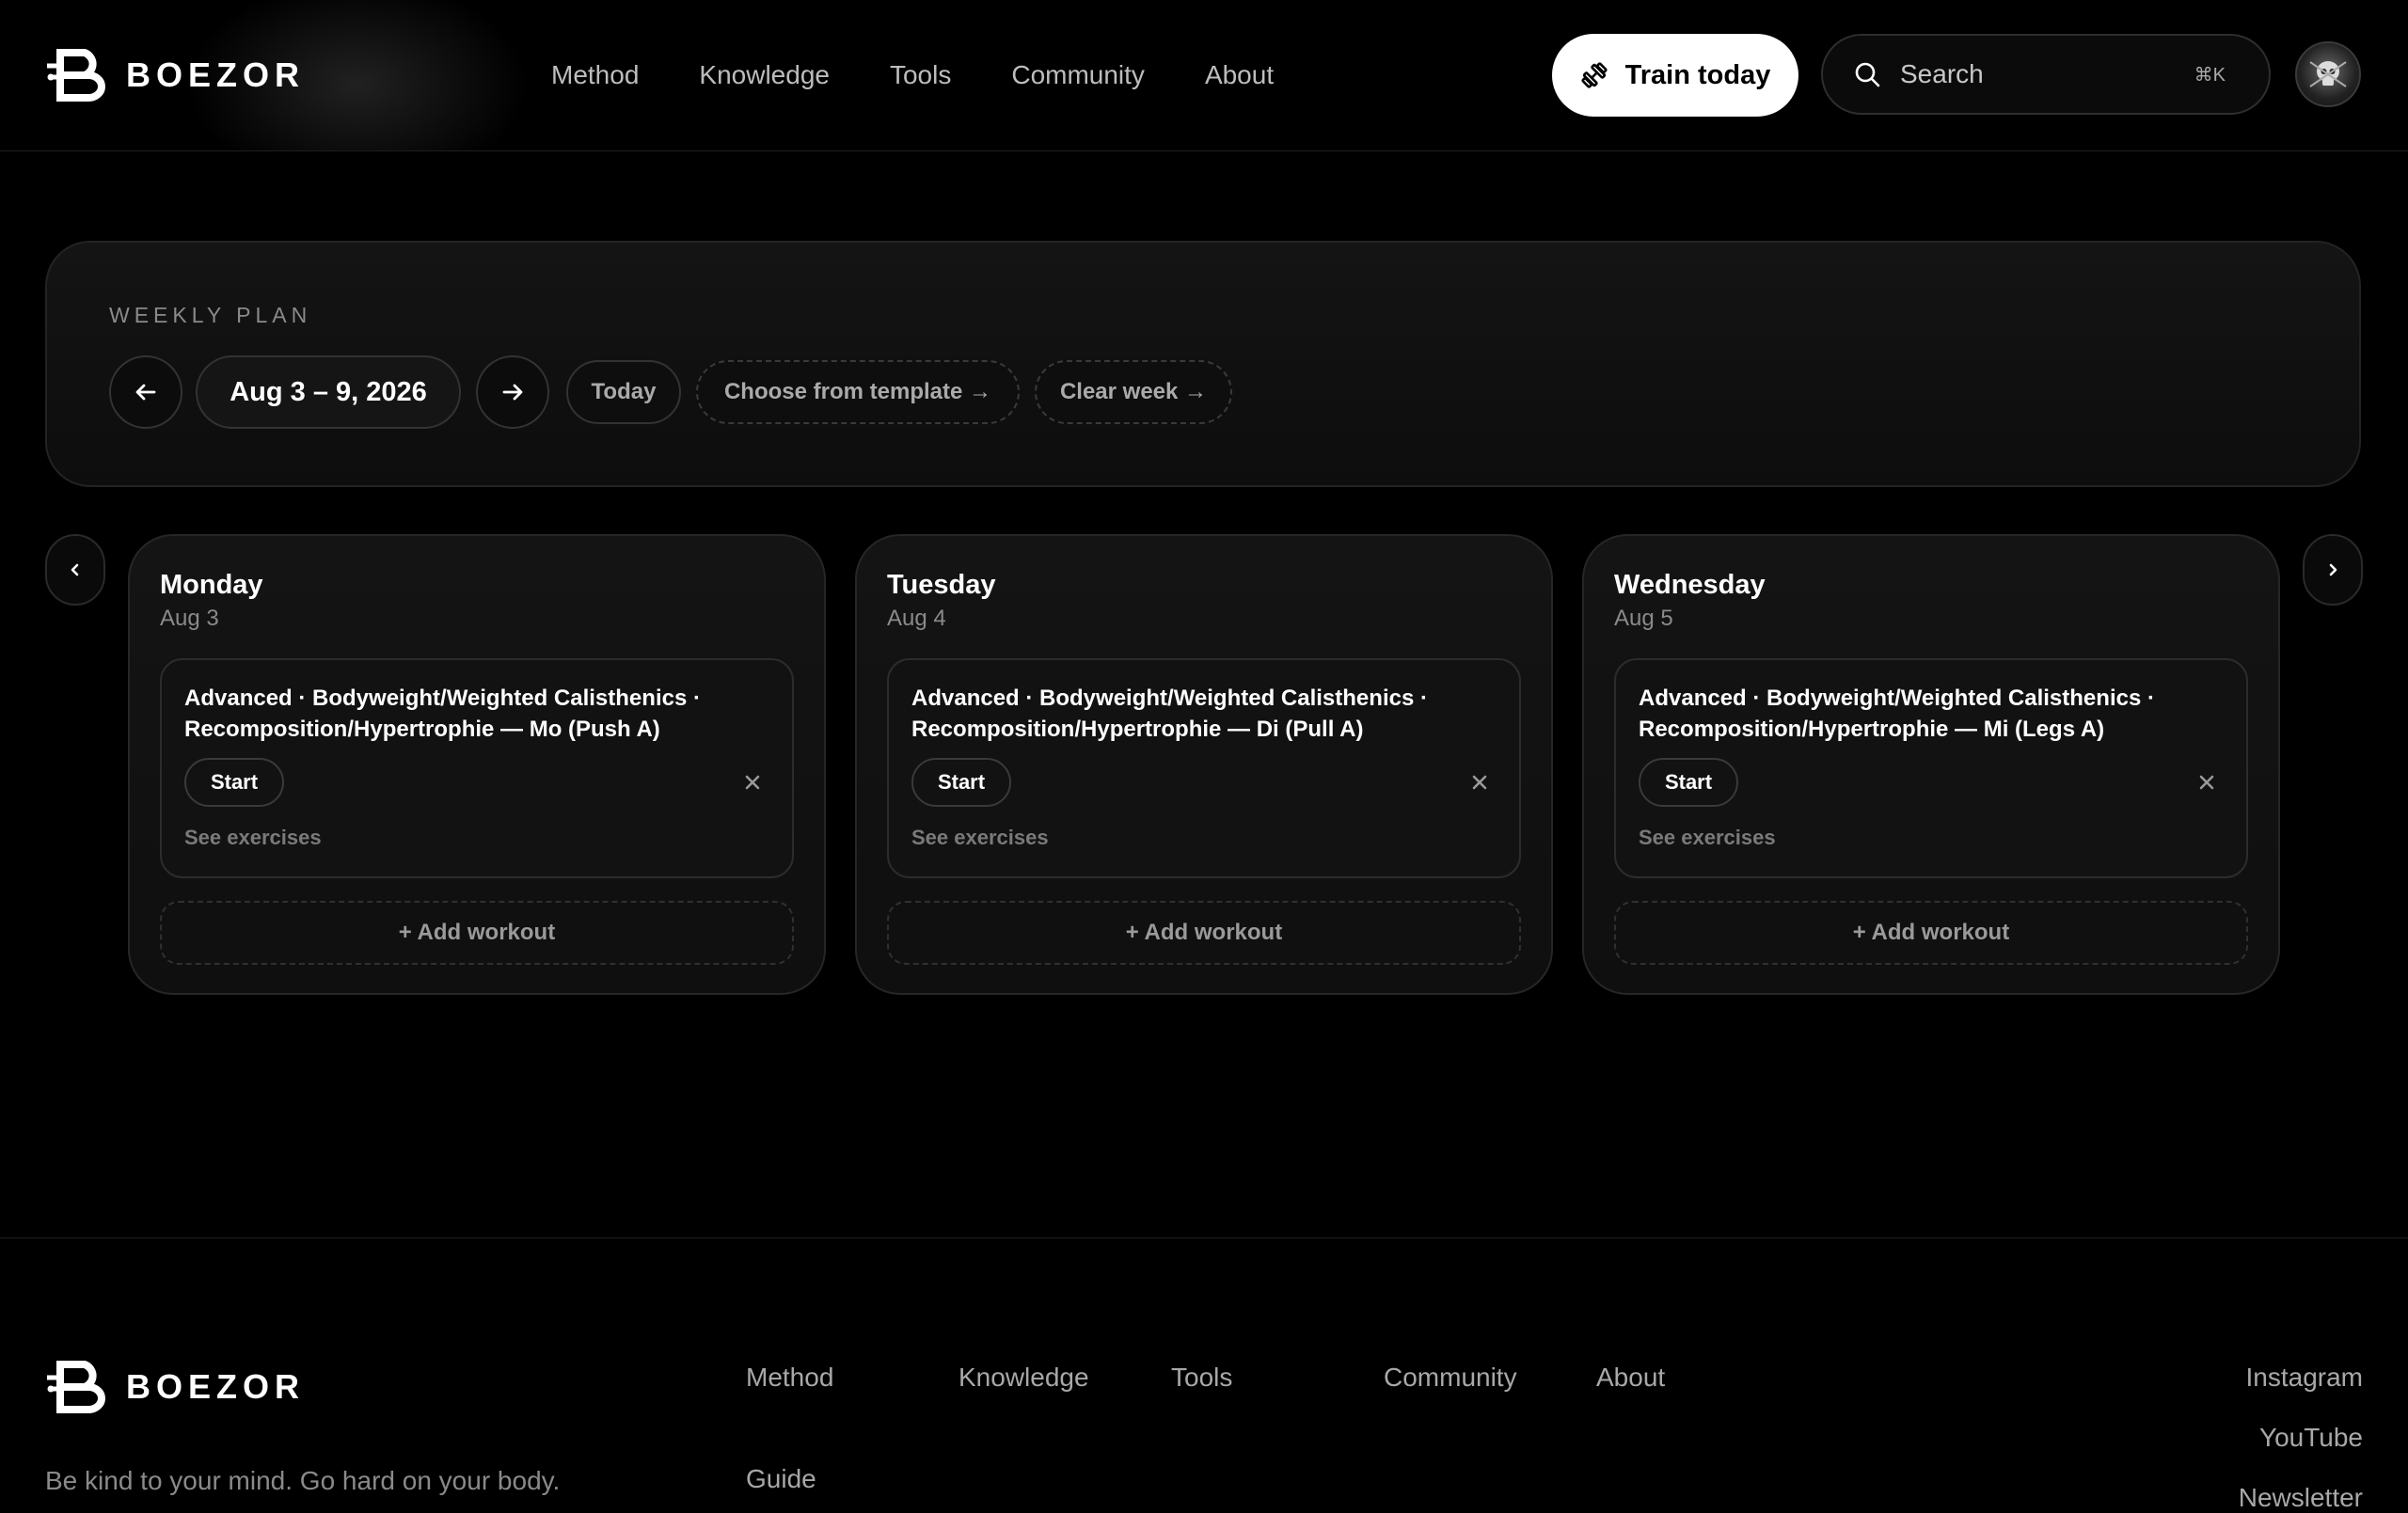 The width and height of the screenshot is (2408, 1513). I want to click on chevron-right-icon, so click(2333, 569).